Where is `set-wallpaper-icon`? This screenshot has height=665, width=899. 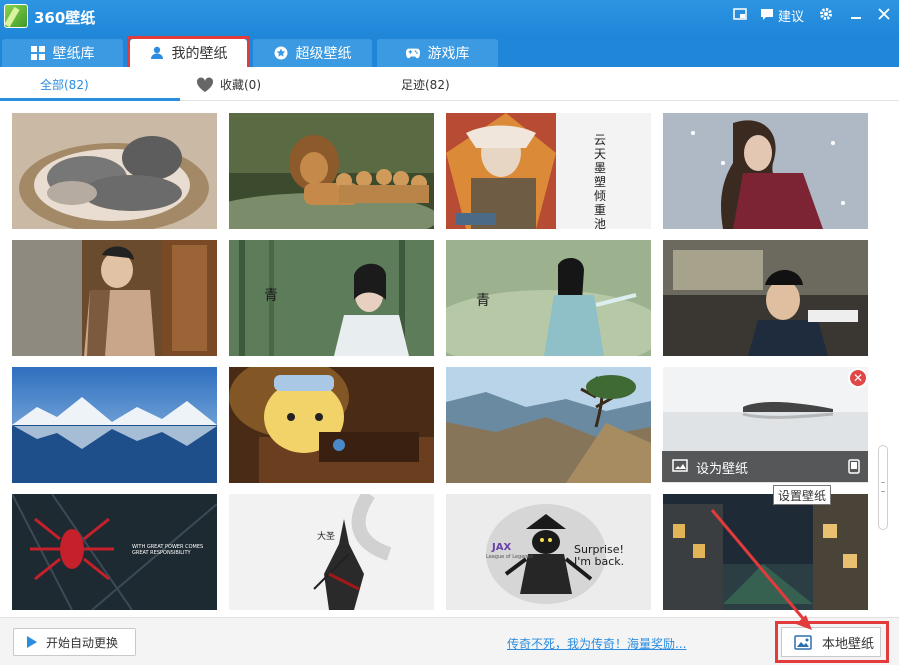
set-wallpaper-icon is located at coordinates (680, 468).